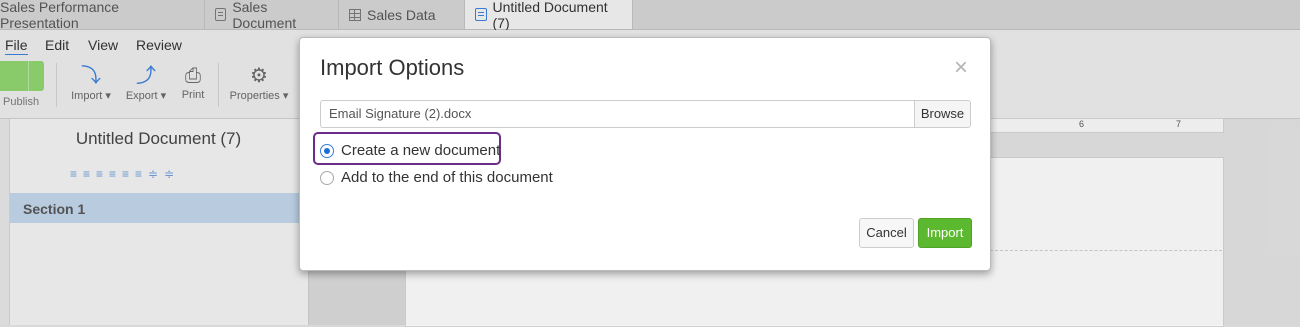  Describe the element at coordinates (942, 114) in the screenshot. I see `browse-button: Browse` at that location.